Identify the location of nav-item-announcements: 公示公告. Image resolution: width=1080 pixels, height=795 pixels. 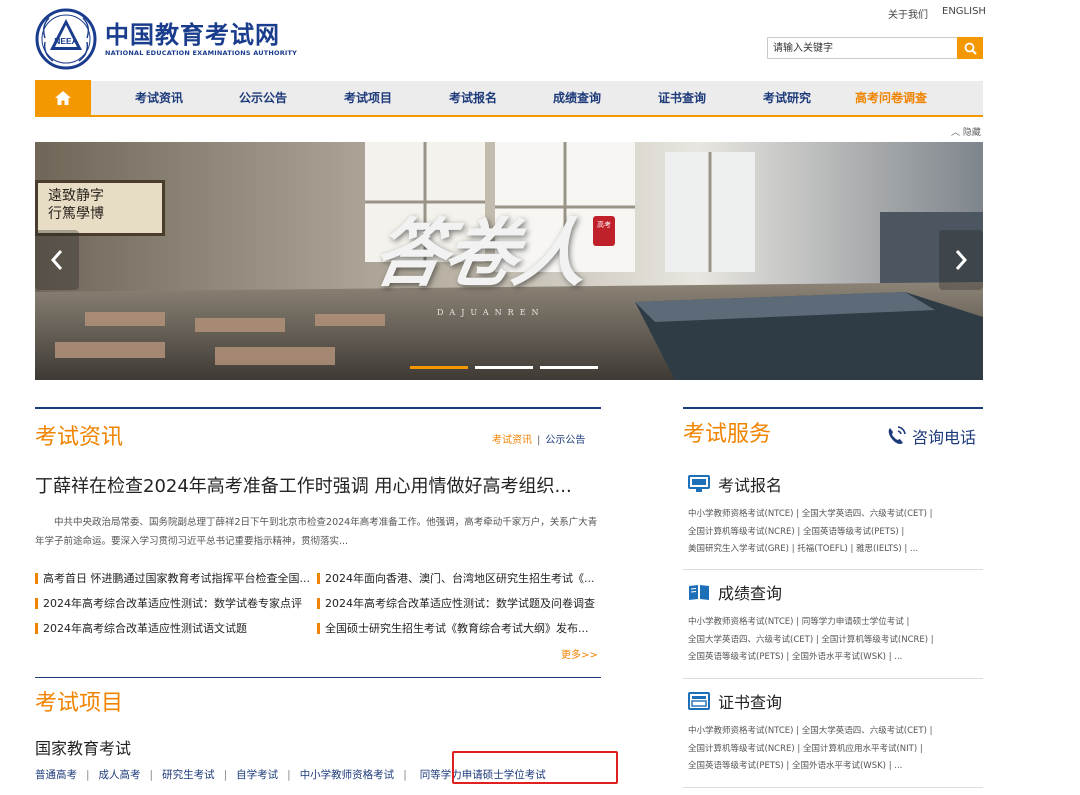
(263, 98).